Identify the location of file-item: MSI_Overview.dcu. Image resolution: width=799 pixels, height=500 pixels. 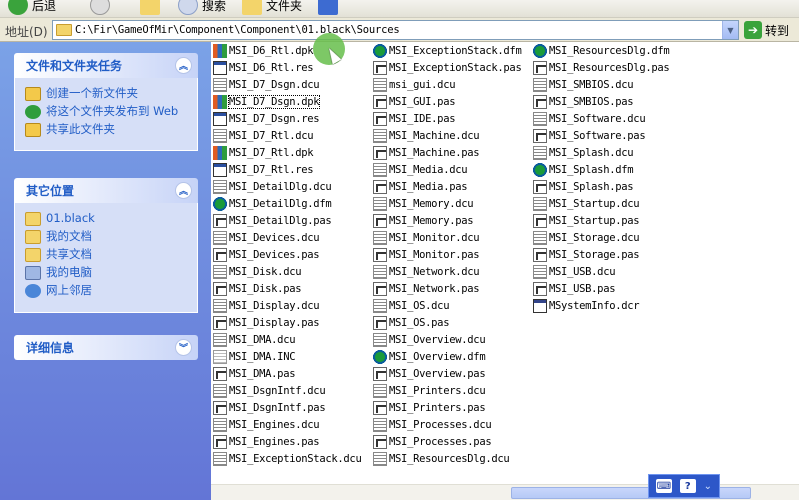
(447, 339).